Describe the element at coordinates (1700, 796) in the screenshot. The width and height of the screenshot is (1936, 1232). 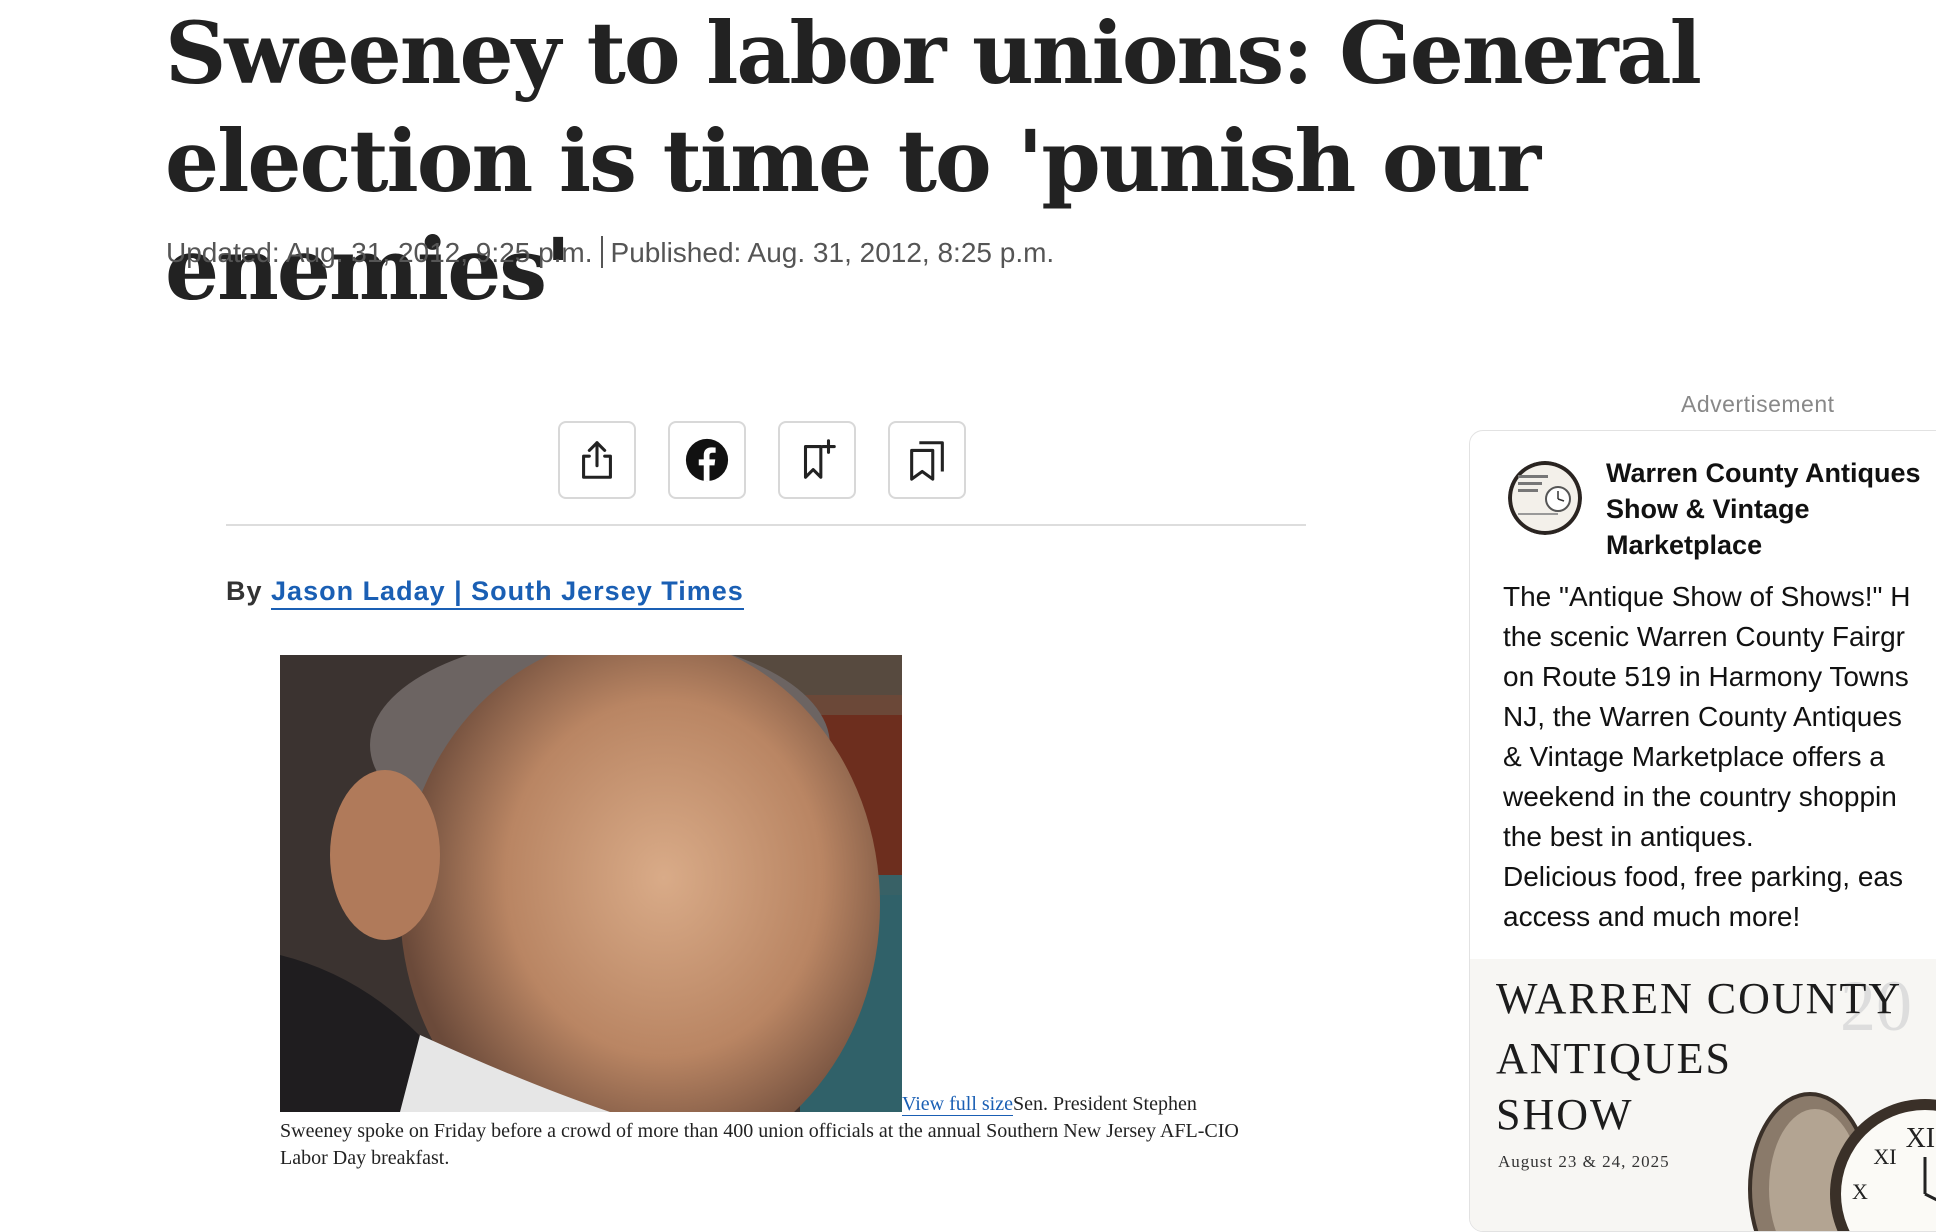
I see `ad-line: weekend in the country shoppin` at that location.